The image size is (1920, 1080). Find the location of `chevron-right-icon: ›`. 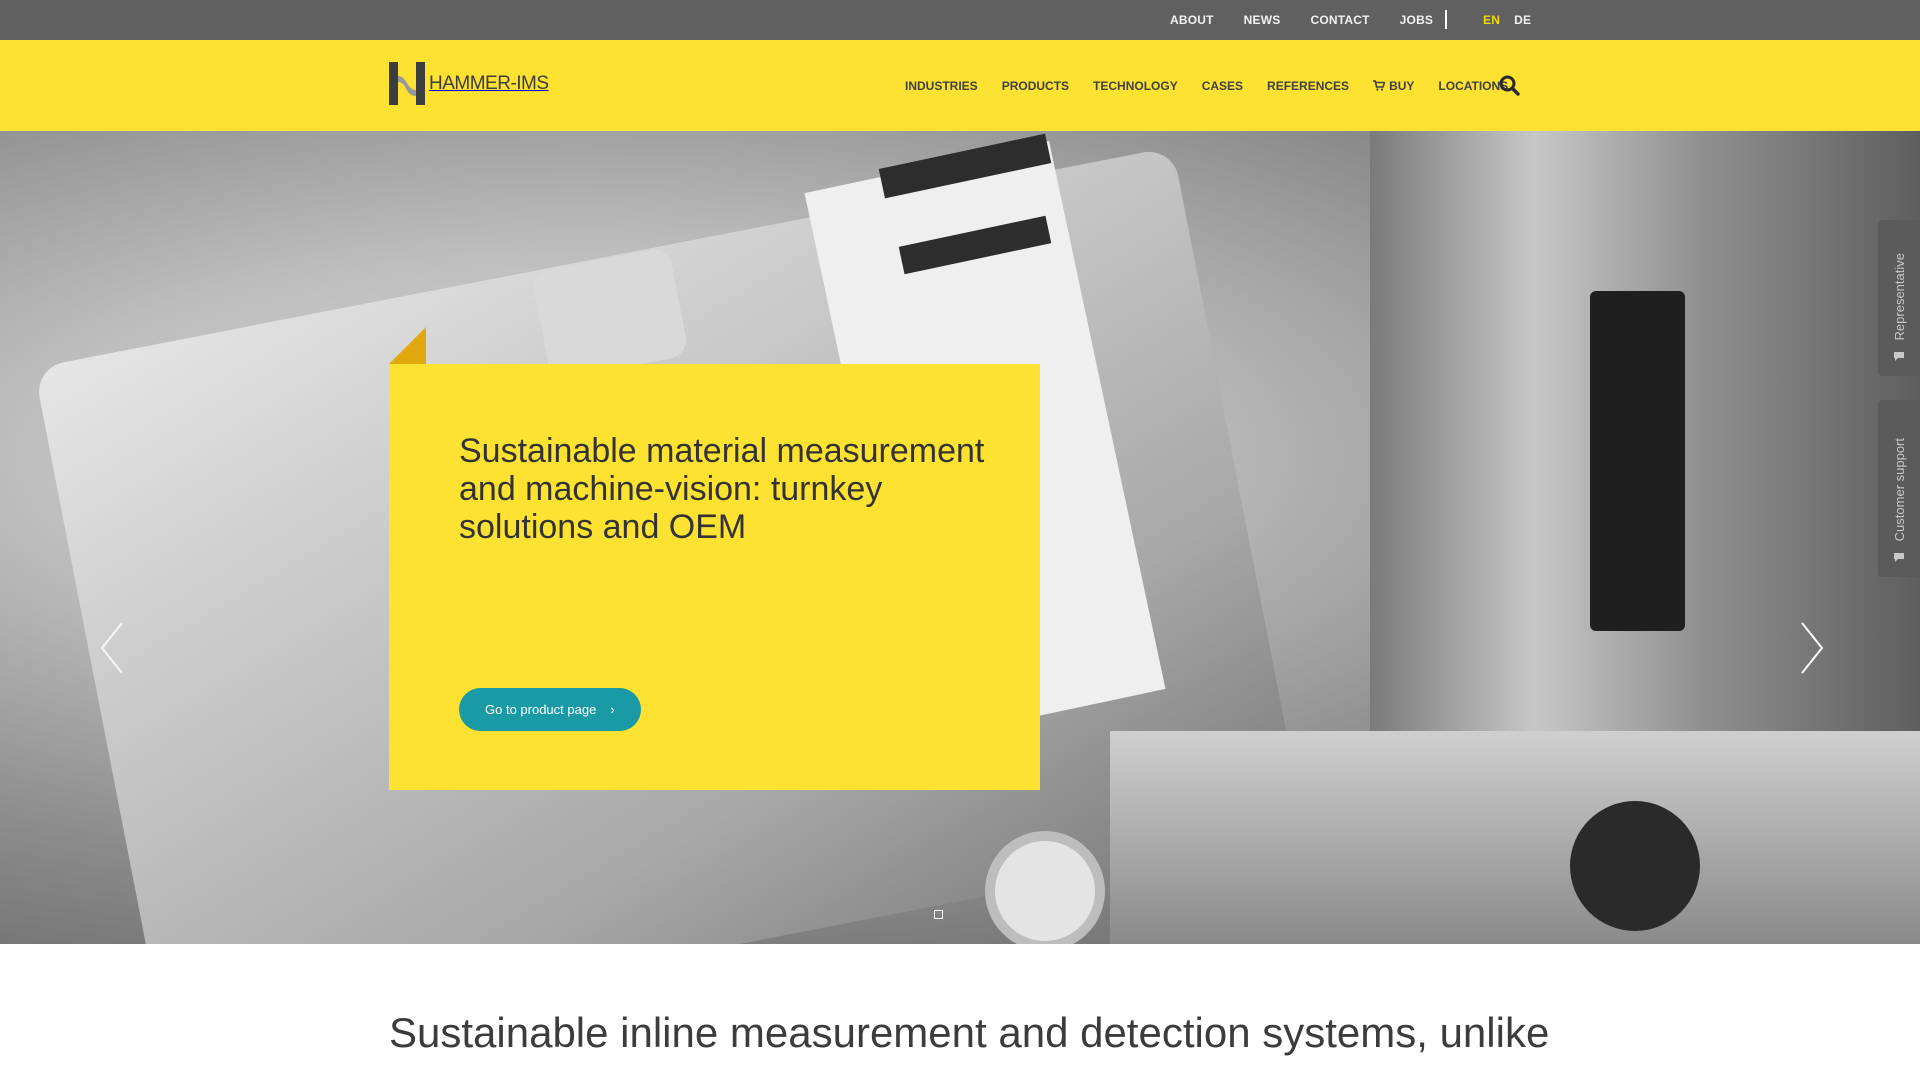

chevron-right-icon: › is located at coordinates (612, 709).